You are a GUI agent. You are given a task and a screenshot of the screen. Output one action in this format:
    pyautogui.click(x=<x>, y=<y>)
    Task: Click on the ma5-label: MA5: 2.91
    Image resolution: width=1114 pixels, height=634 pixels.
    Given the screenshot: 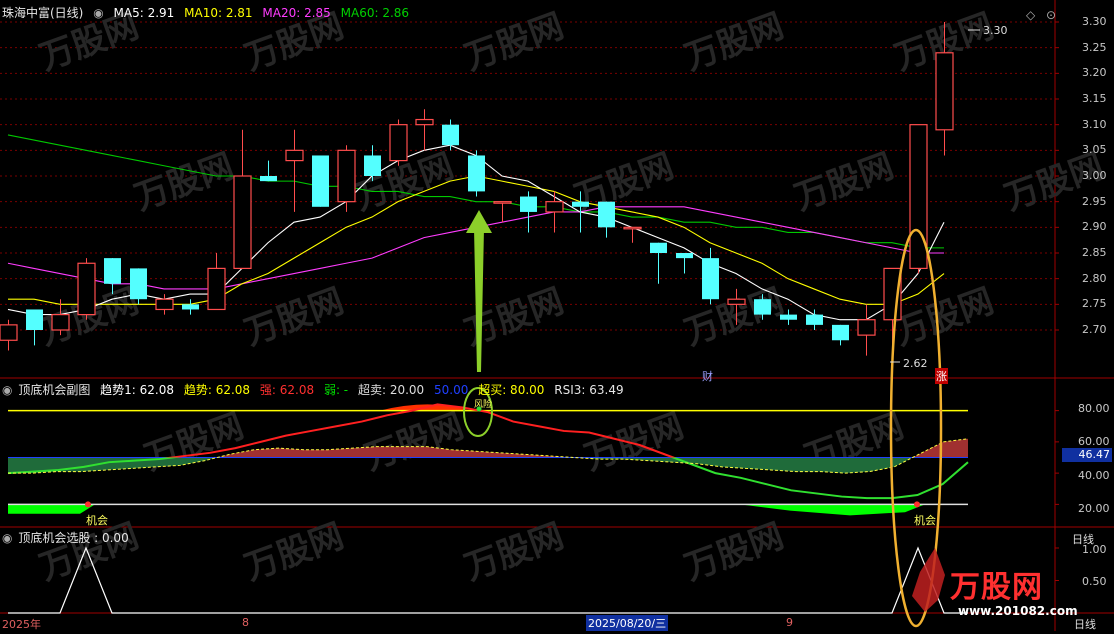 What is the action you would take?
    pyautogui.click(x=144, y=13)
    